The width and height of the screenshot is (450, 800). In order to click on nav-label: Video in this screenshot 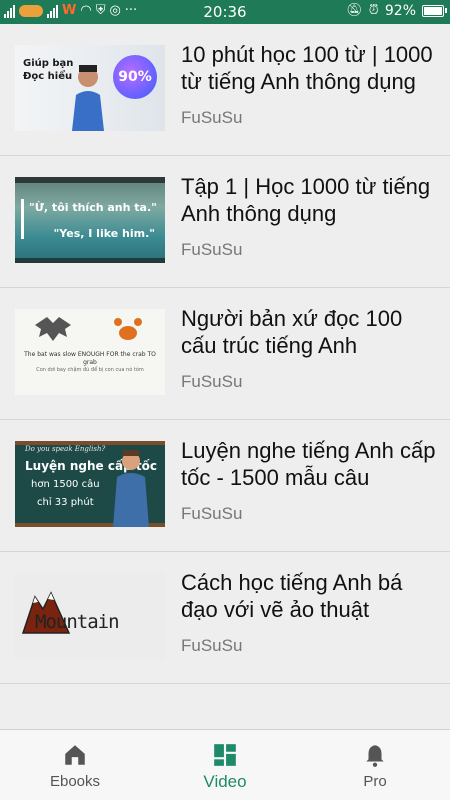, I will do `click(225, 781)`.